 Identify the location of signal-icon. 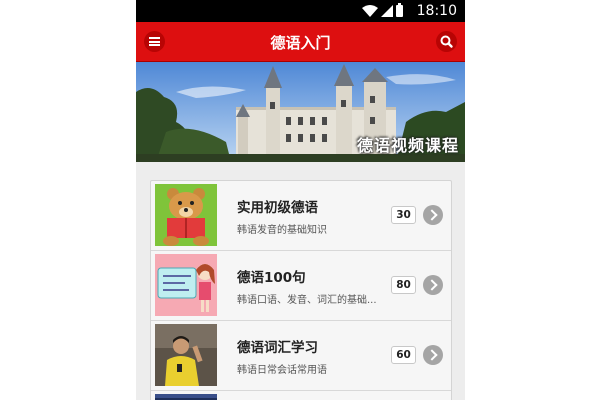
(387, 11).